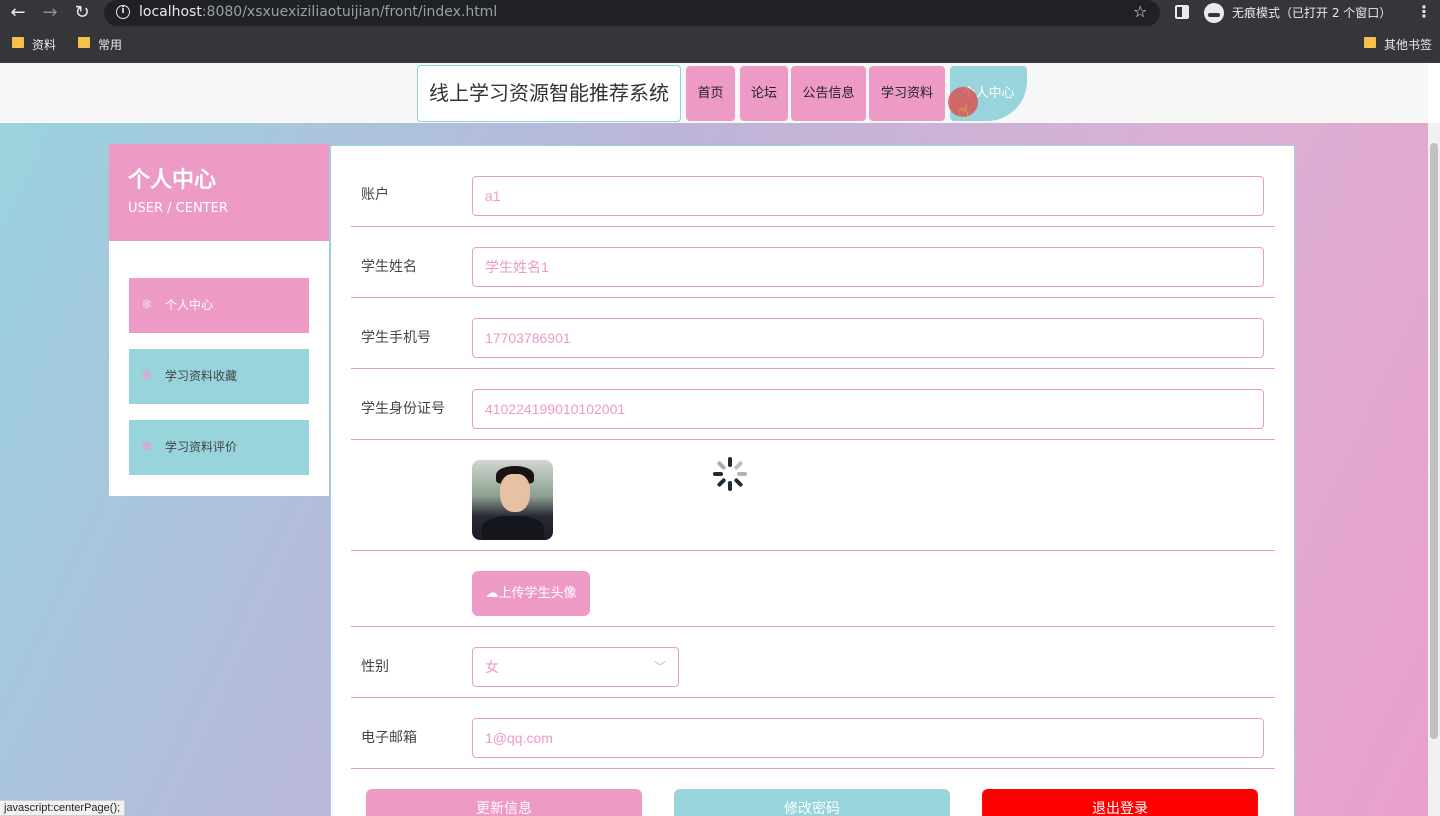 Image resolution: width=1440 pixels, height=816 pixels. Describe the element at coordinates (189, 305) in the screenshot. I see `sidebar-item-label: 个人中心` at that location.